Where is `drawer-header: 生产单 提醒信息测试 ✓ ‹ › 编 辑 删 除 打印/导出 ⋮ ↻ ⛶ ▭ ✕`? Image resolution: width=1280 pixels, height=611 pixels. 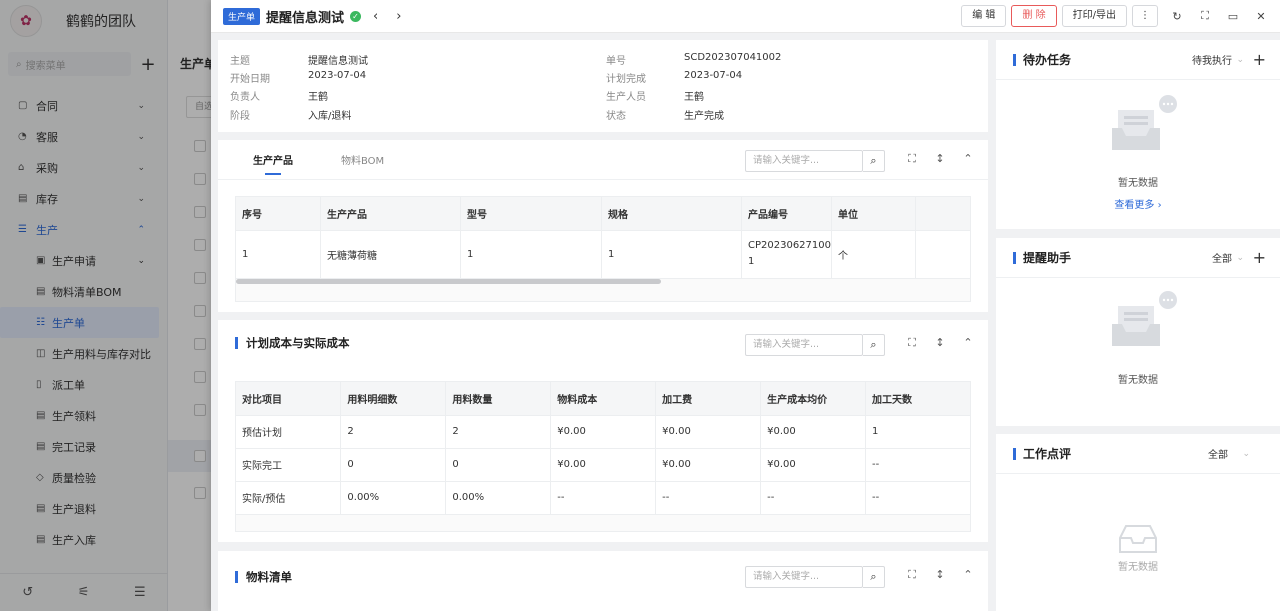
drawer-header: 生产单 提醒信息测试 ✓ ‹ › 编 辑 删 除 打印/导出 ⋮ ↻ ⛶ ▭ ✕ is located at coordinates (745, 16).